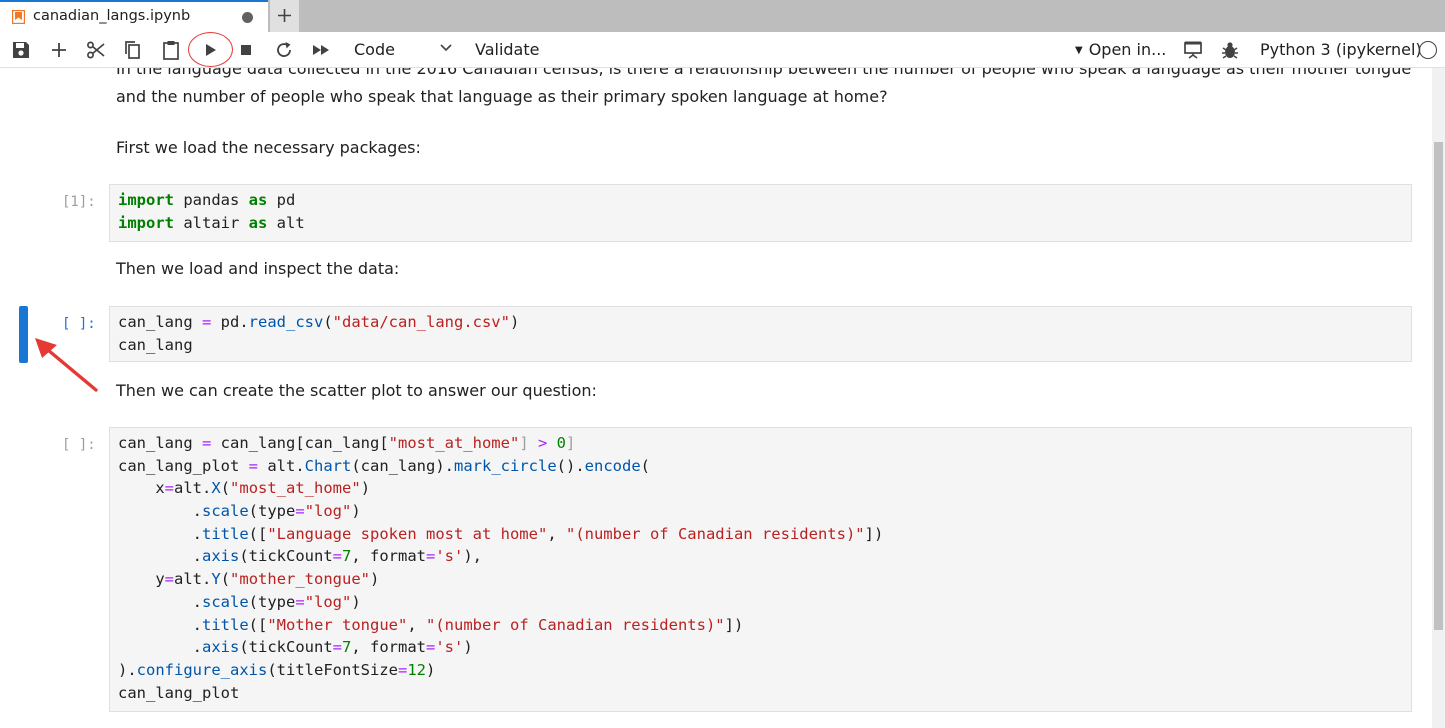 Image resolution: width=1445 pixels, height=728 pixels. Describe the element at coordinates (760, 213) in the screenshot. I see `code-cell-imports: import pandas as pd import altair as alt` at that location.